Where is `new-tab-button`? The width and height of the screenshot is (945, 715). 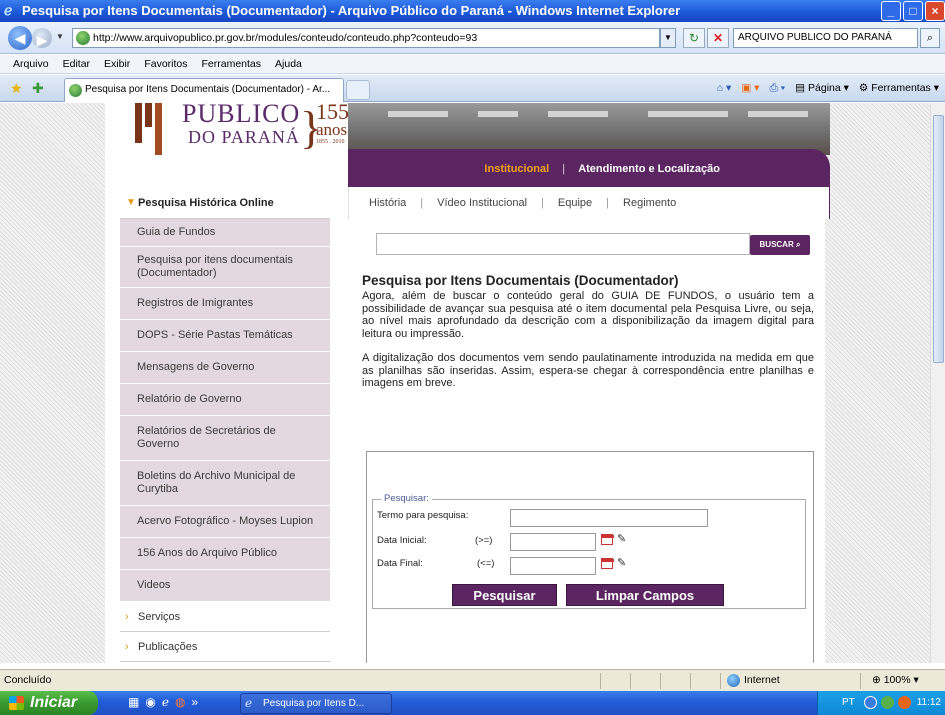
new-tab-button is located at coordinates (358, 90).